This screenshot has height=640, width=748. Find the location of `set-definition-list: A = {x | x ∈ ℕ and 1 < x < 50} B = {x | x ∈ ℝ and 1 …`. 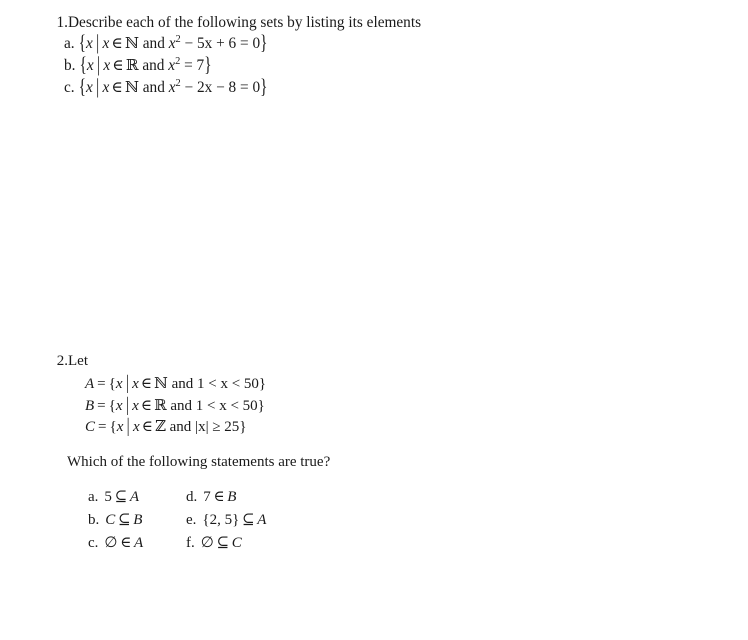

set-definition-list: A = {x | x ∈ ℕ and 1 < x < 50} B = {x | x ∈ ℝ and 1 … is located at coordinates (385, 405).